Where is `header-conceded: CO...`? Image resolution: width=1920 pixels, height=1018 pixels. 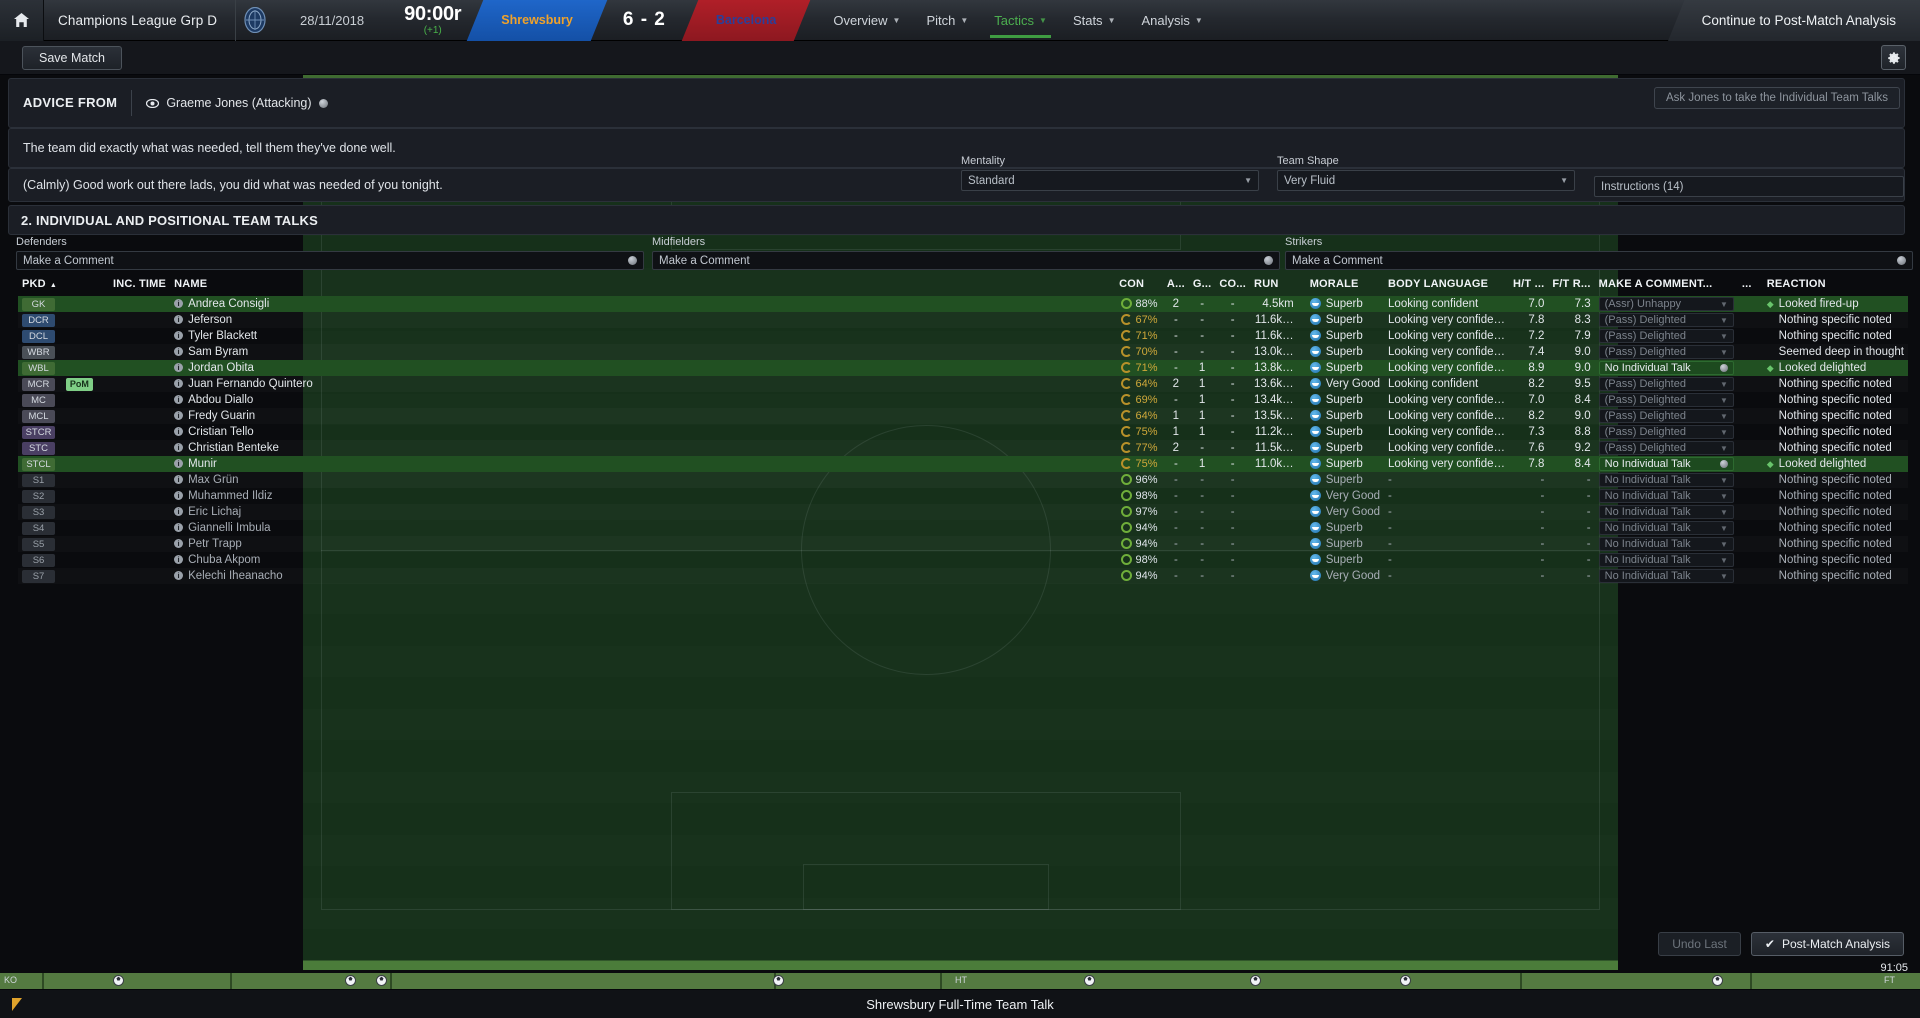
header-conceded: CO... is located at coordinates (1232, 286).